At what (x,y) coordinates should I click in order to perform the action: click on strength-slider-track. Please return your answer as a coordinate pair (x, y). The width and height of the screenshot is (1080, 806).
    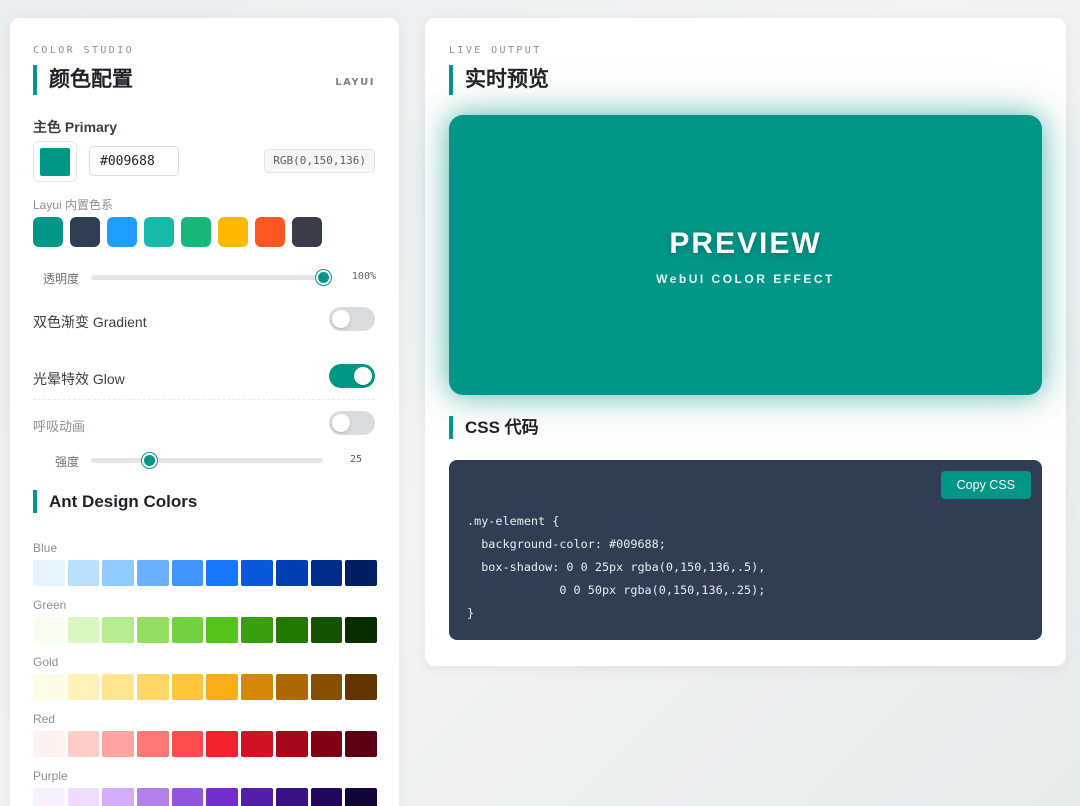
    Looking at the image, I should click on (207, 460).